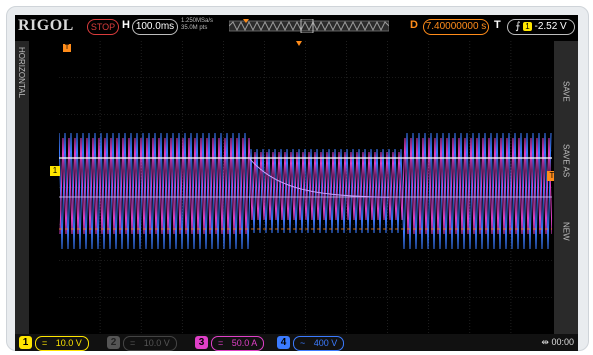  Describe the element at coordinates (68, 343) in the screenshot. I see `ch1-scale-value: 10.0 V` at that location.